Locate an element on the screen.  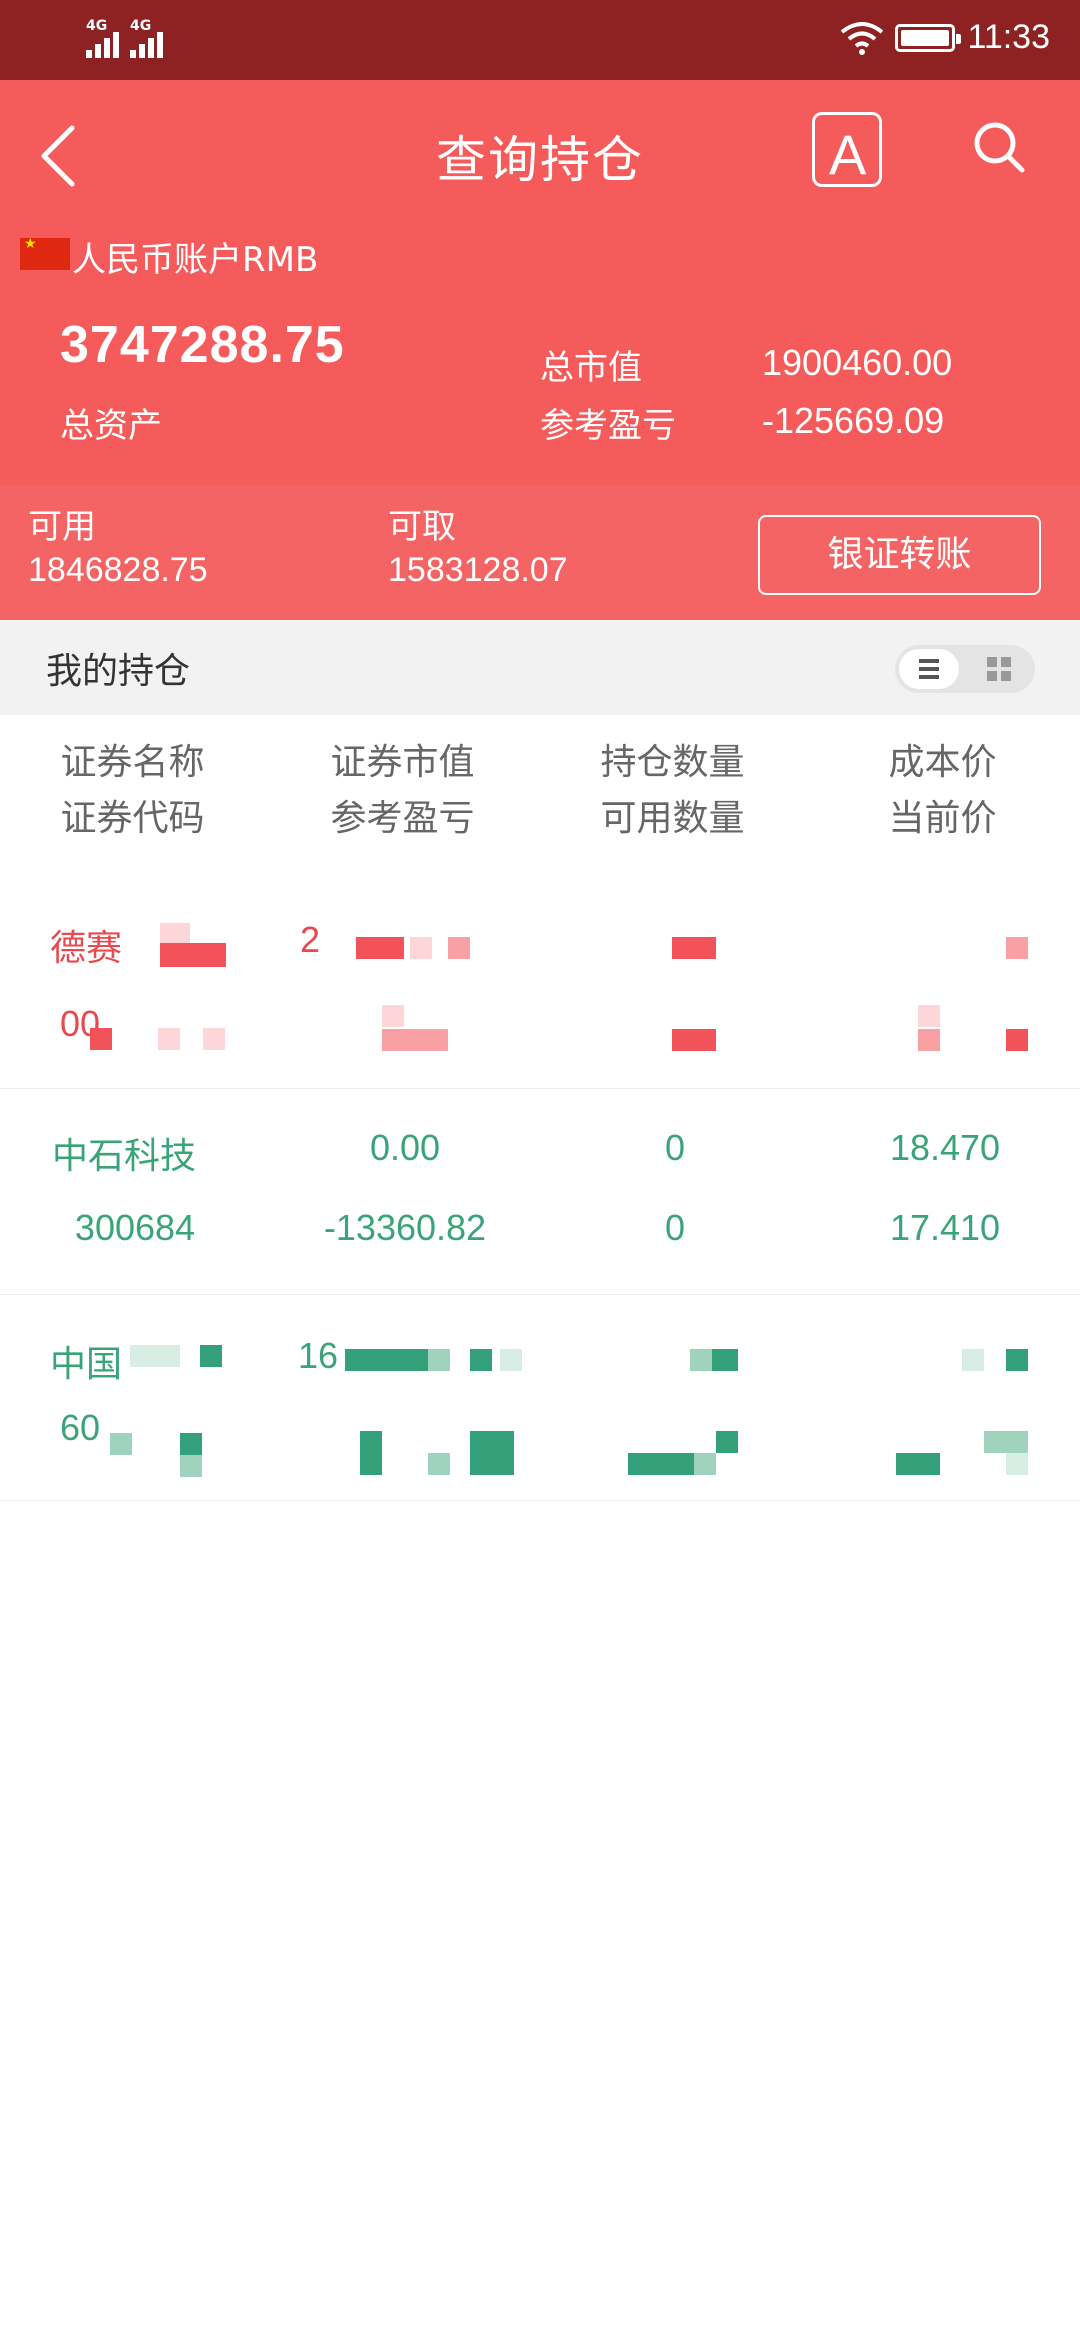
position-row: 德赛 00 2 is located at coordinates (540, 986).